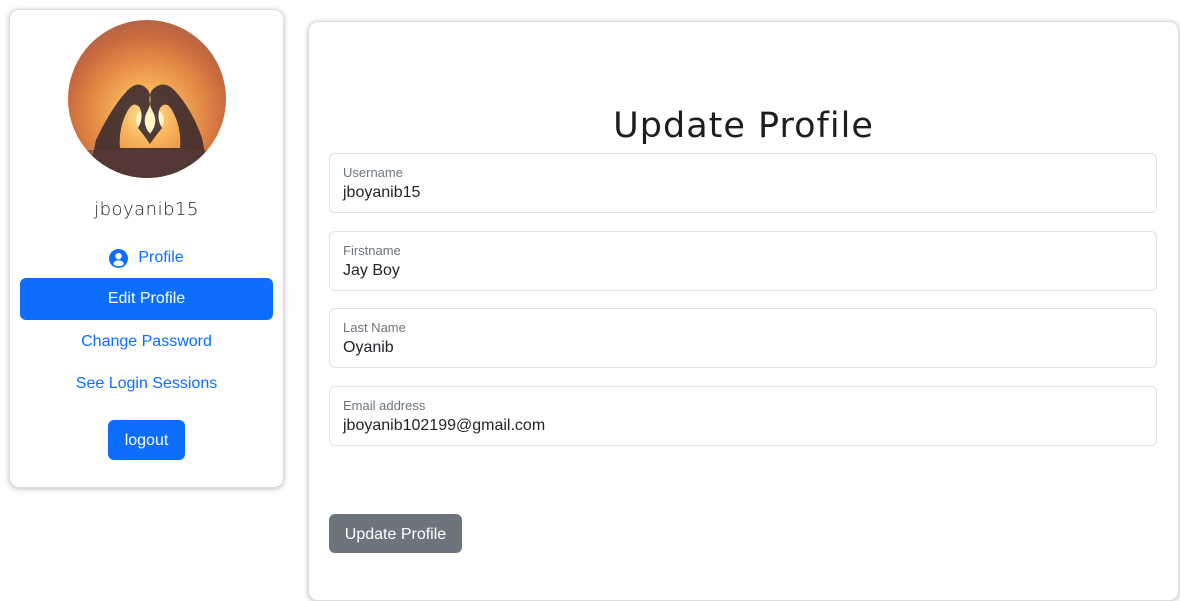  Describe the element at coordinates (743, 126) in the screenshot. I see `page-title: Update Profile` at that location.